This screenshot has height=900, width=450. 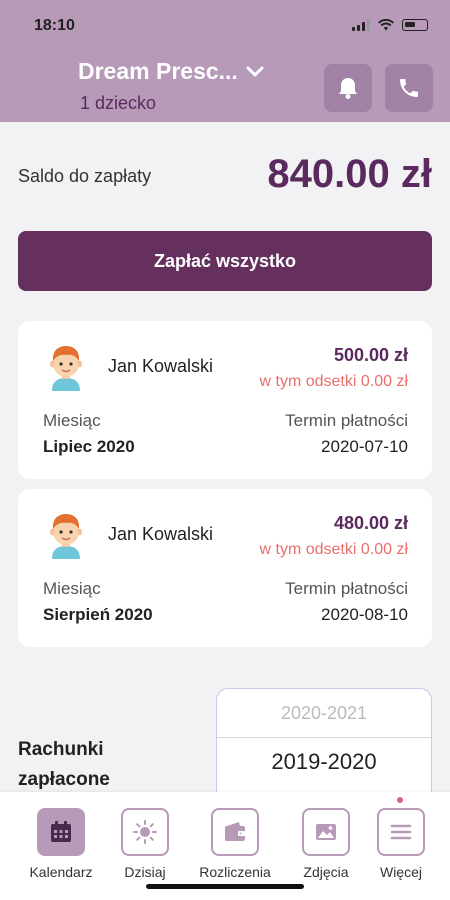 I want to click on phone-icon, so click(x=409, y=88).